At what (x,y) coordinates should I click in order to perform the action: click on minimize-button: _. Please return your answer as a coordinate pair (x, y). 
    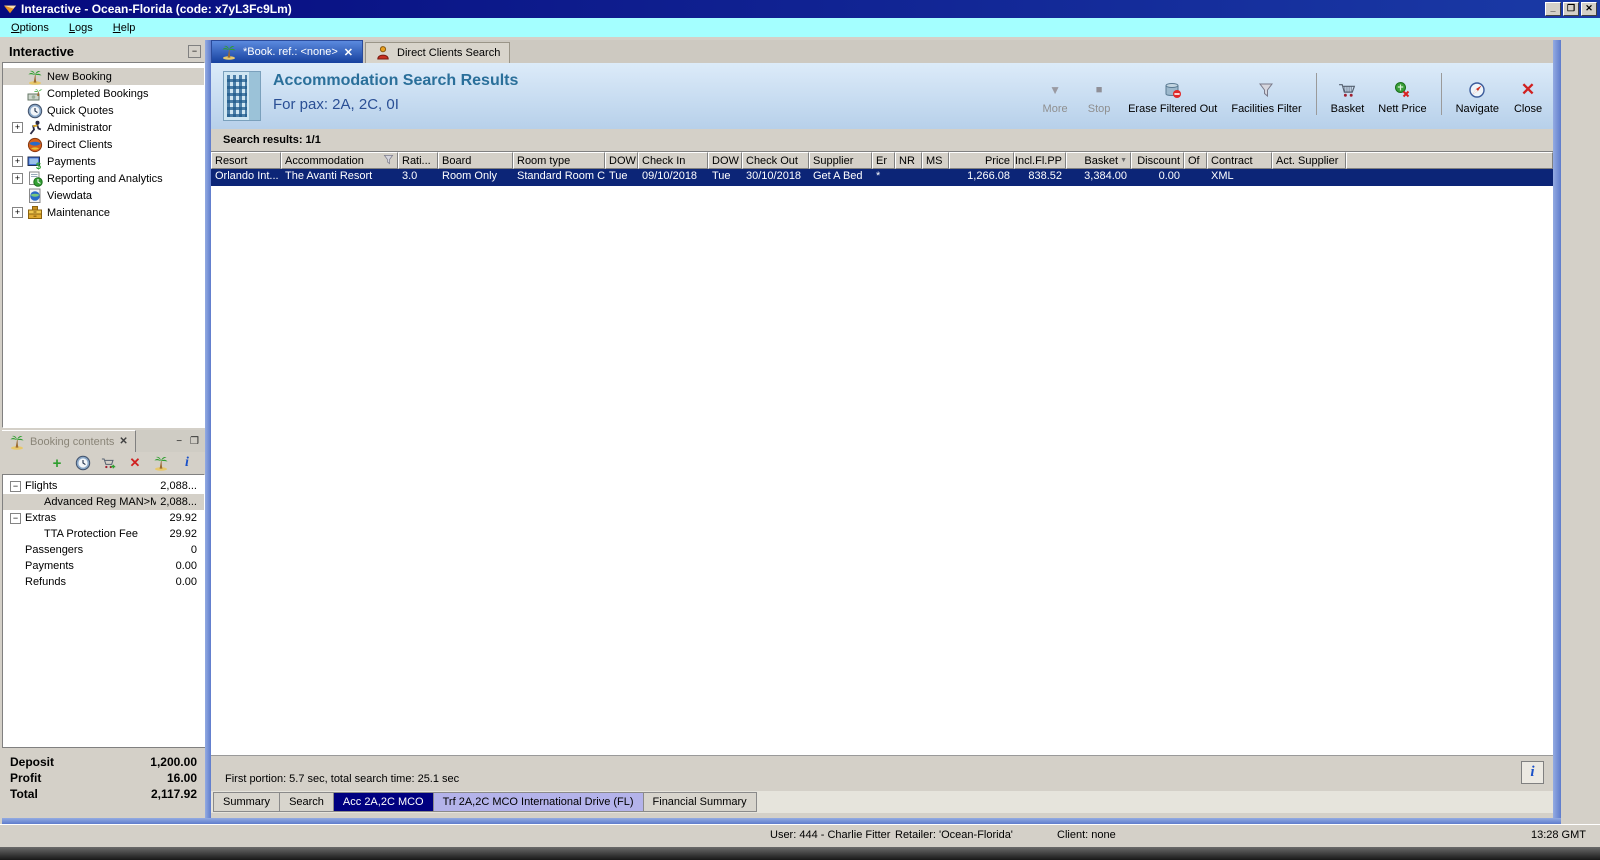
    Looking at the image, I should click on (1553, 9).